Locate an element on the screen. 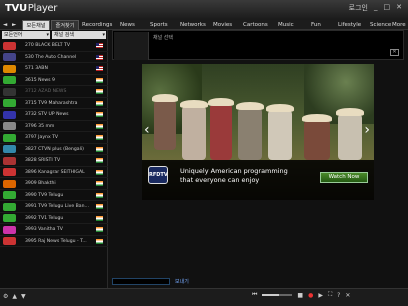  record-icon: ● is located at coordinates (310, 295).